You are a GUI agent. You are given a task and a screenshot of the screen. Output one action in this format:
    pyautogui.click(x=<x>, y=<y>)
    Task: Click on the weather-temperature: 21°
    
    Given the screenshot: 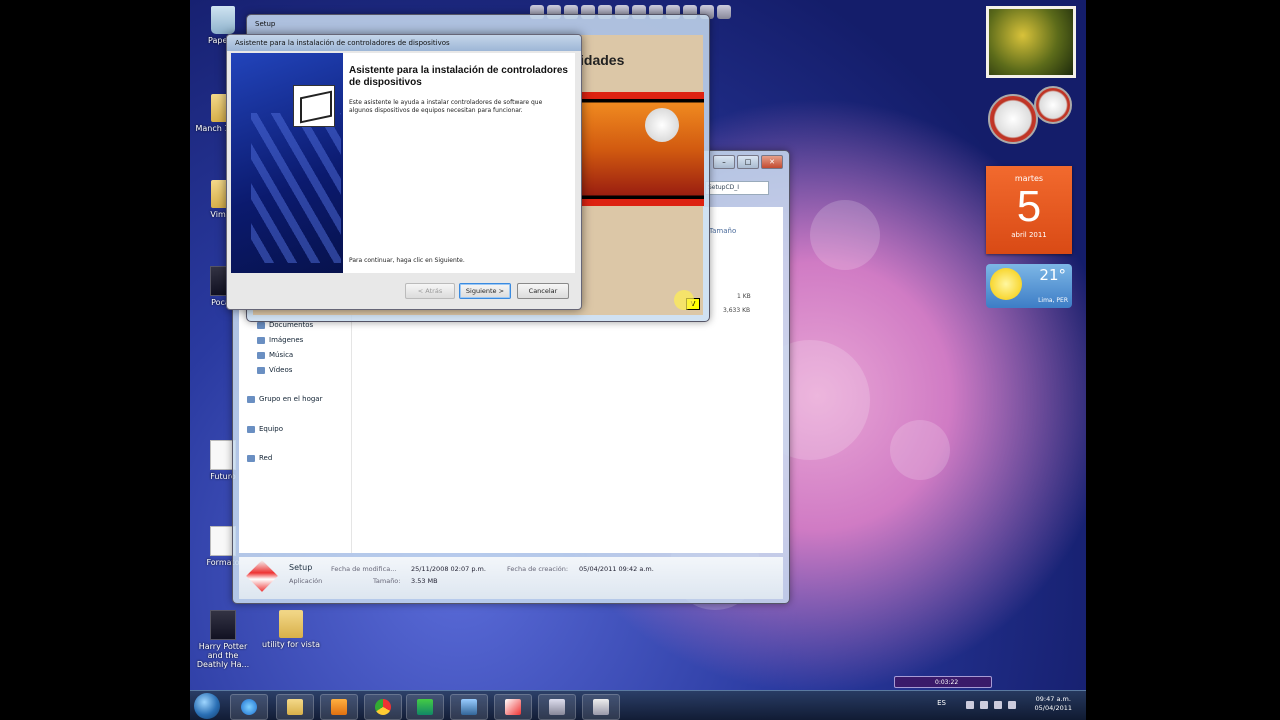 What is the action you would take?
    pyautogui.click(x=1052, y=275)
    